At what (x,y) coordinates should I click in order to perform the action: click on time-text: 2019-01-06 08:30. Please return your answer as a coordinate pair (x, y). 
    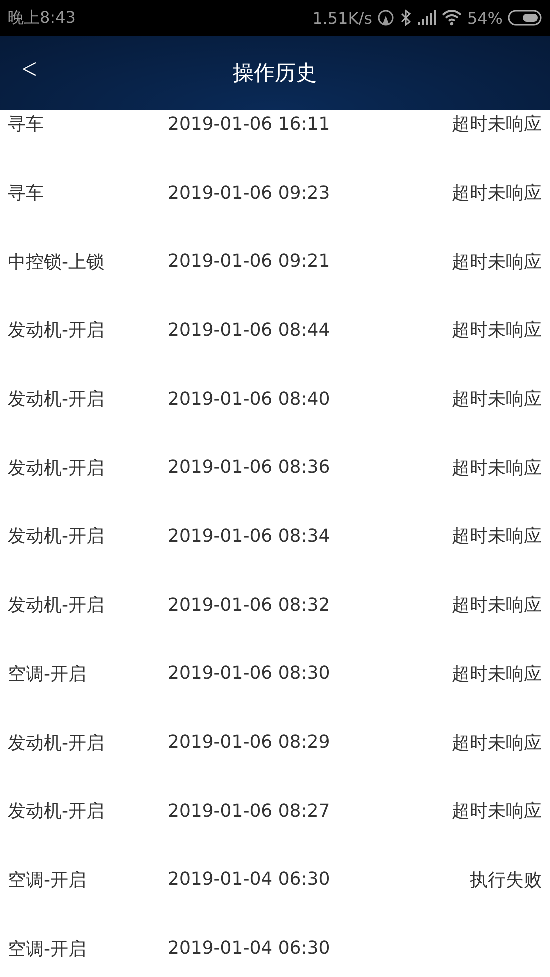
    Looking at the image, I should click on (250, 673).